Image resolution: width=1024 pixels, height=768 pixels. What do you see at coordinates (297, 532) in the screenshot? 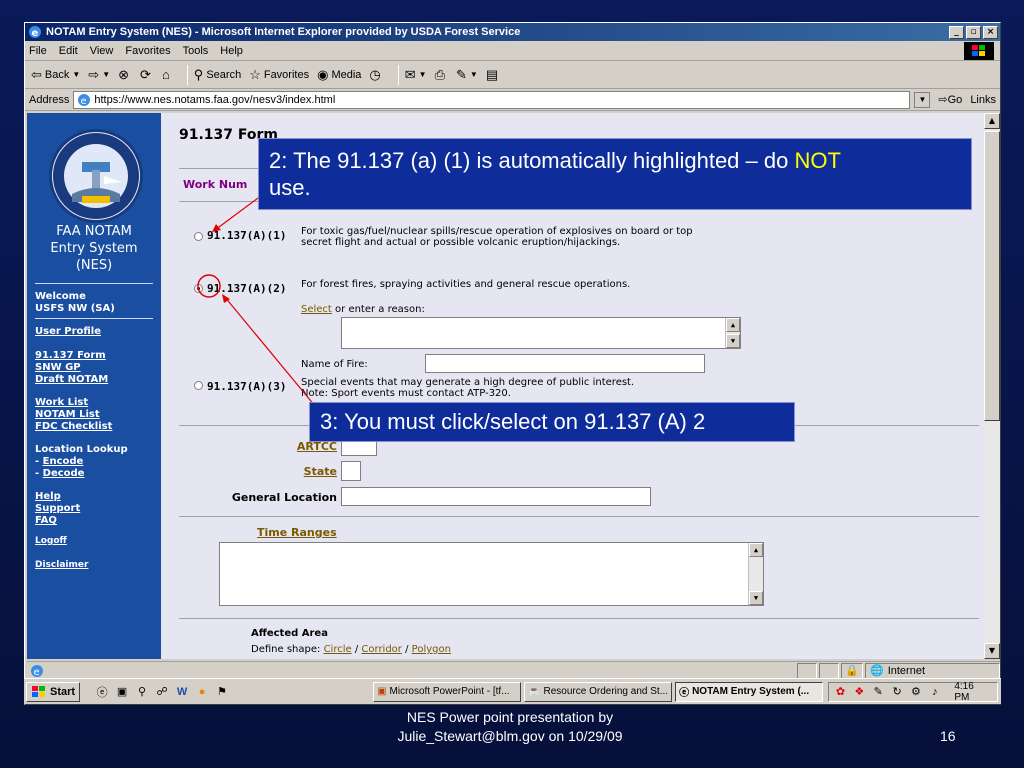
I see `time-ranges-link: Time Ranges` at bounding box center [297, 532].